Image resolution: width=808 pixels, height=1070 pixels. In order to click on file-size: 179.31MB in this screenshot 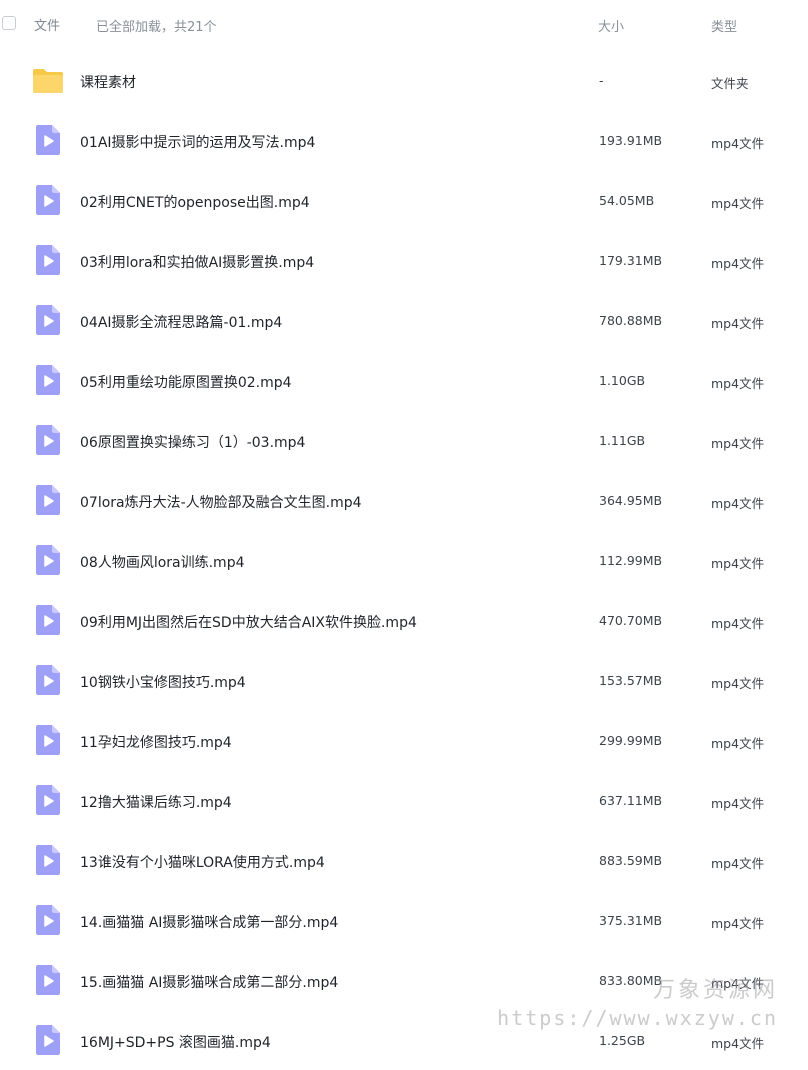, I will do `click(631, 260)`.